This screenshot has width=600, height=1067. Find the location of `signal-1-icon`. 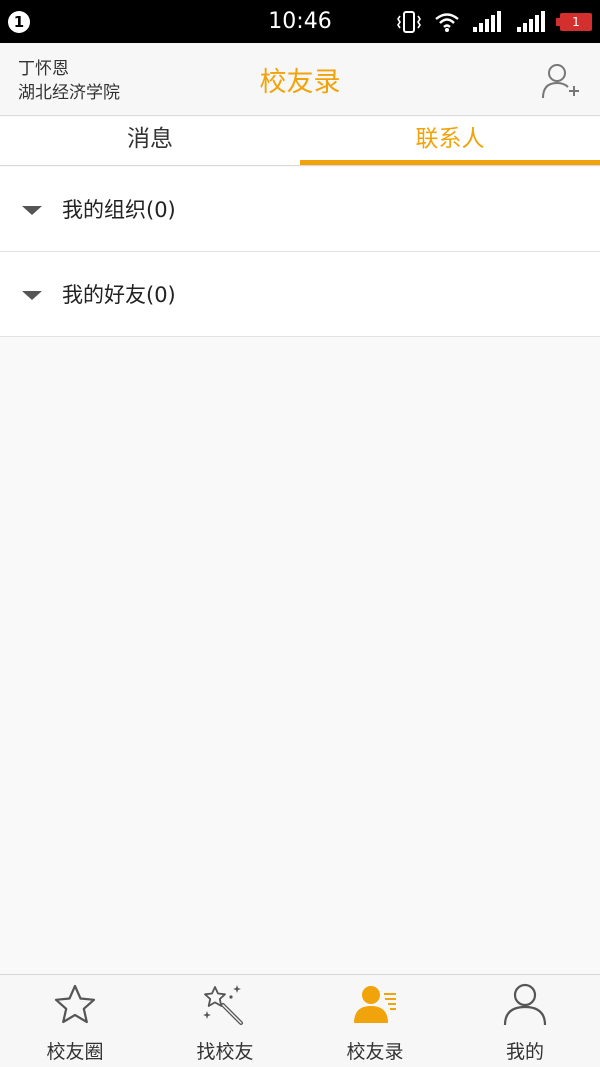

signal-1-icon is located at coordinates (487, 21).